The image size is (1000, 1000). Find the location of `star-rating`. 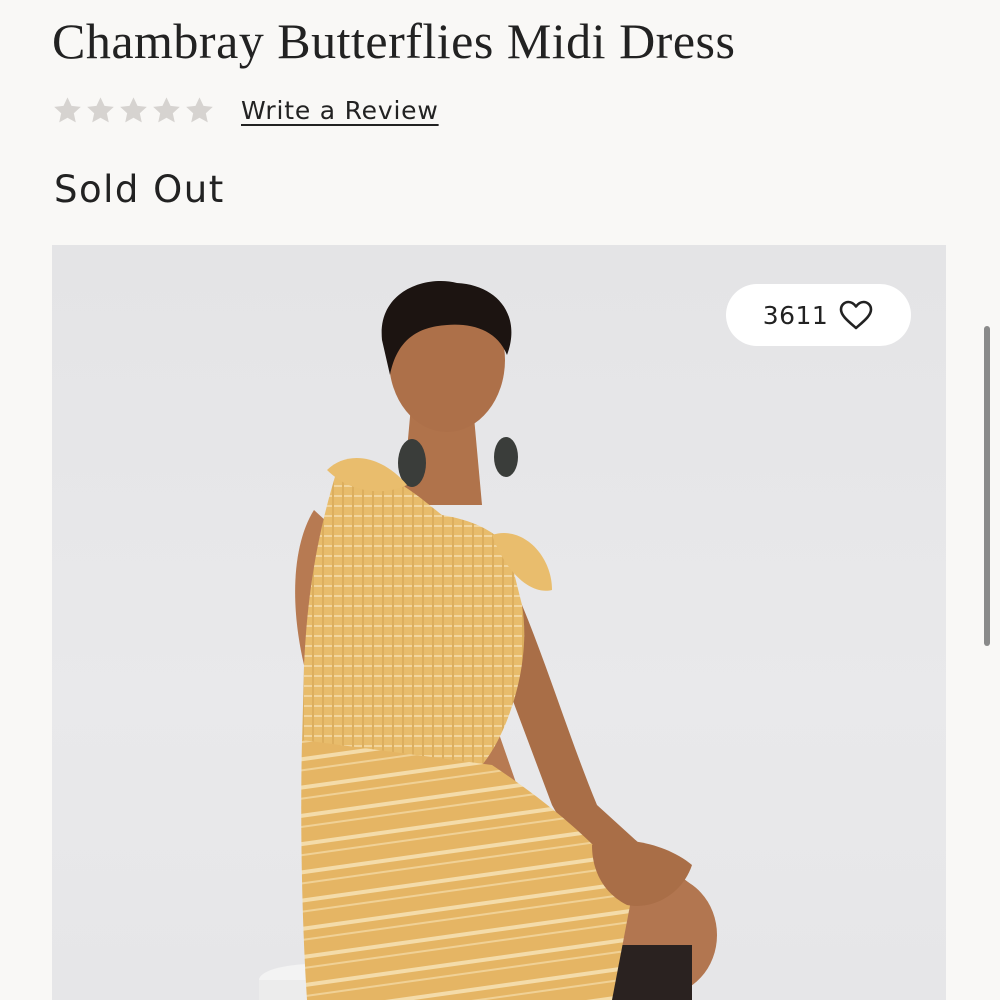

star-rating is located at coordinates (133, 110).